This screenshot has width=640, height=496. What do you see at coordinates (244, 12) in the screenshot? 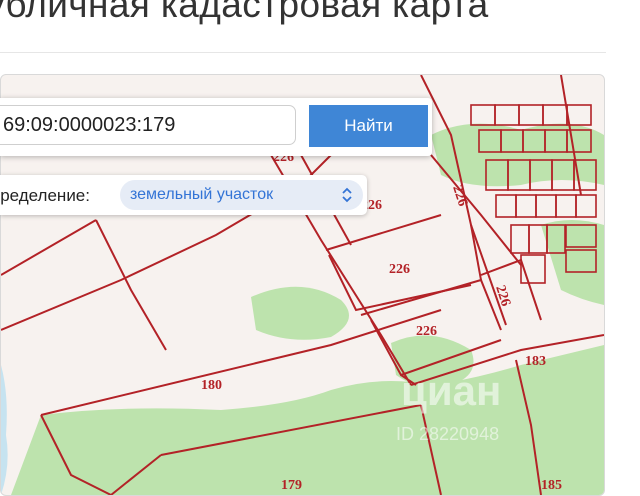
I see `page-title: убличная кадастровая карта` at bounding box center [244, 12].